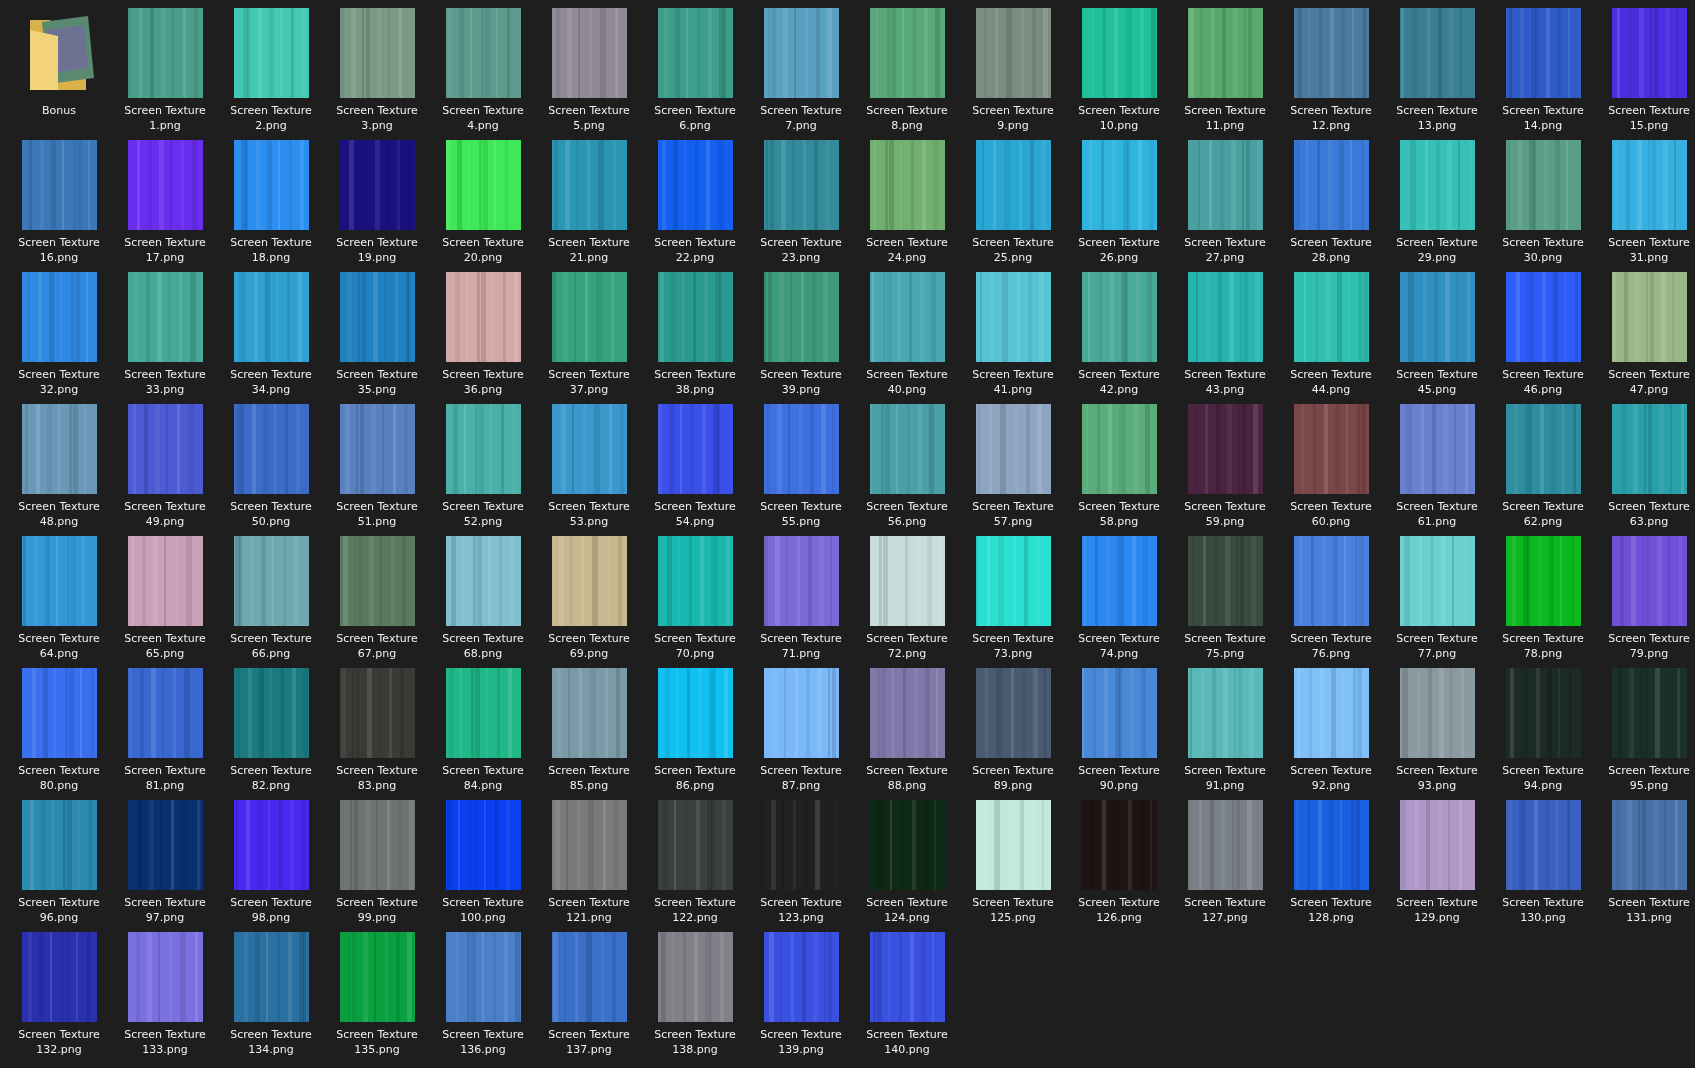  I want to click on file-name: Screen Texture 5.png, so click(589, 118).